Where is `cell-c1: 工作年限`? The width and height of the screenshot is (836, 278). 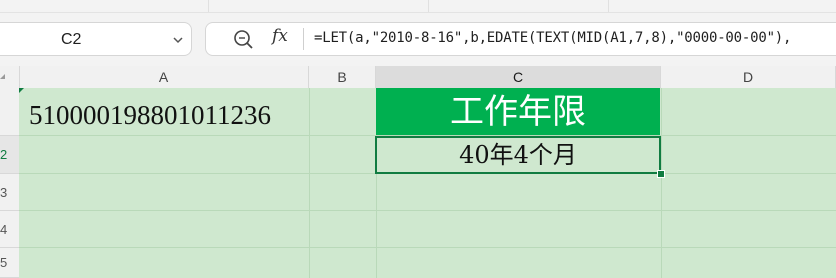
cell-c1: 工作年限 is located at coordinates (518, 111).